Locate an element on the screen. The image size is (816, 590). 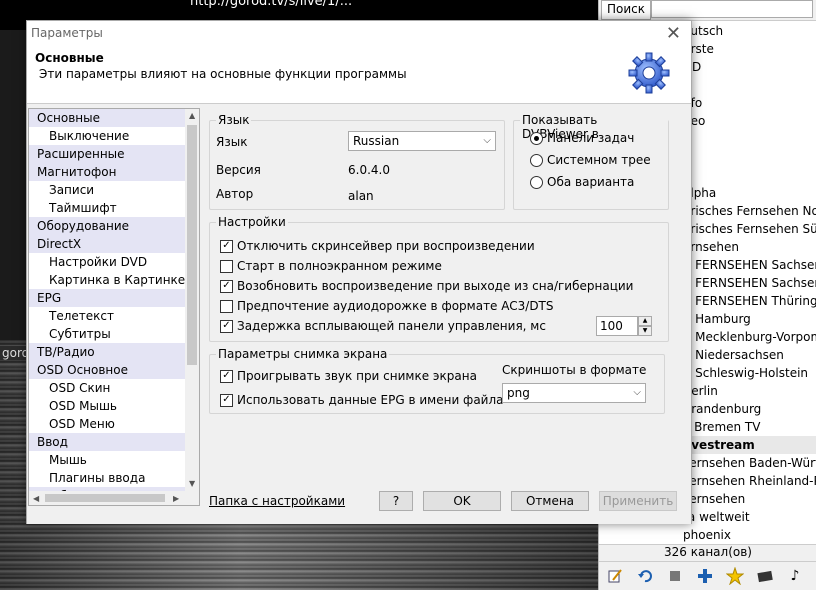
tree-item: Настройки DVD is located at coordinates (114, 262).